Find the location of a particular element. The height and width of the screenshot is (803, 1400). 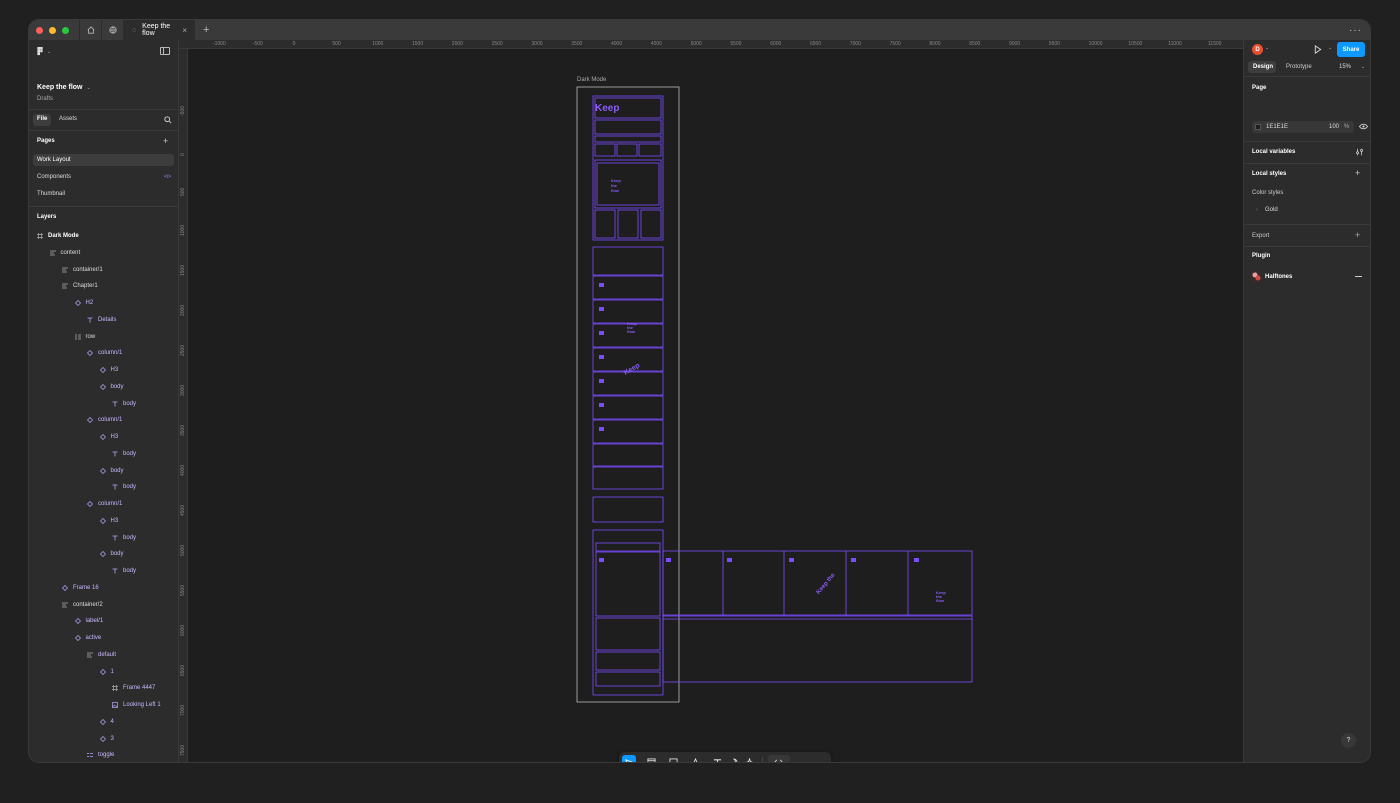

tab-design: Design is located at coordinates (1263, 67).